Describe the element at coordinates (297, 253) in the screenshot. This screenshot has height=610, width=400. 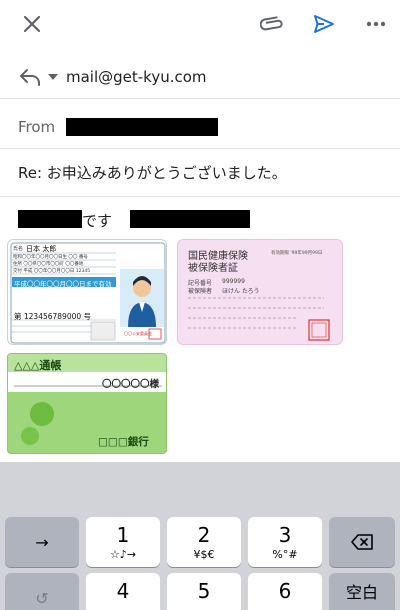
I see `insurance-expiry: 有効期限 '99年99月99日` at that location.